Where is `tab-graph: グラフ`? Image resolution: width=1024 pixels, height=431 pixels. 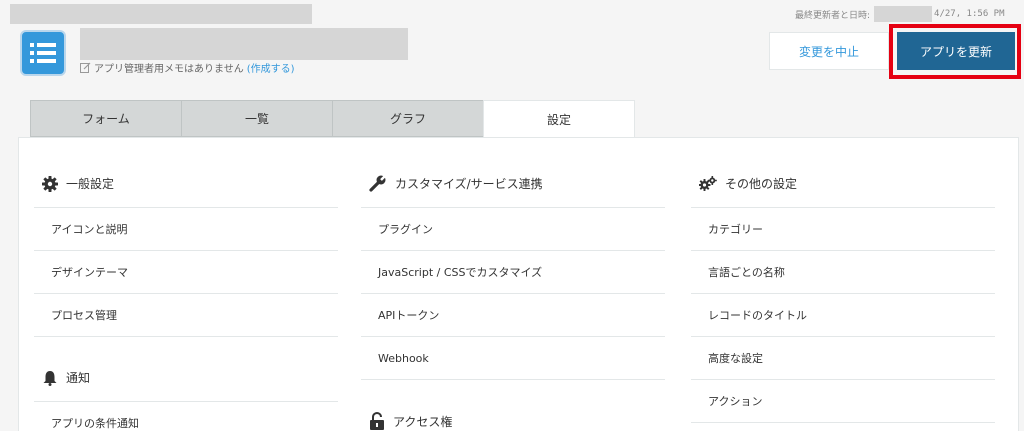
tab-graph: グラフ is located at coordinates (408, 118).